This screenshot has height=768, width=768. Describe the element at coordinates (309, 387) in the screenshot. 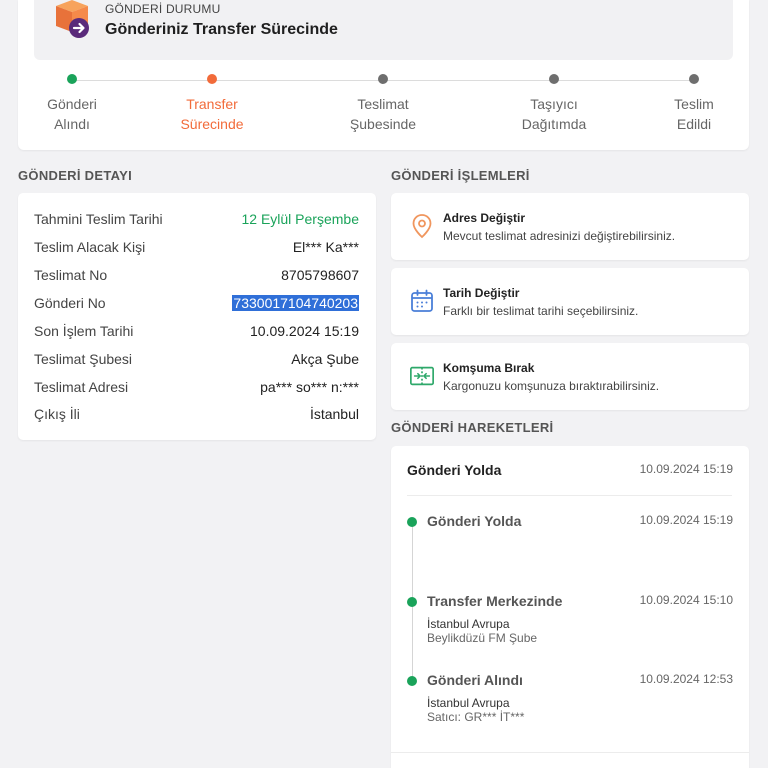

I see `detail-value: pa*** so*** n:***` at that location.